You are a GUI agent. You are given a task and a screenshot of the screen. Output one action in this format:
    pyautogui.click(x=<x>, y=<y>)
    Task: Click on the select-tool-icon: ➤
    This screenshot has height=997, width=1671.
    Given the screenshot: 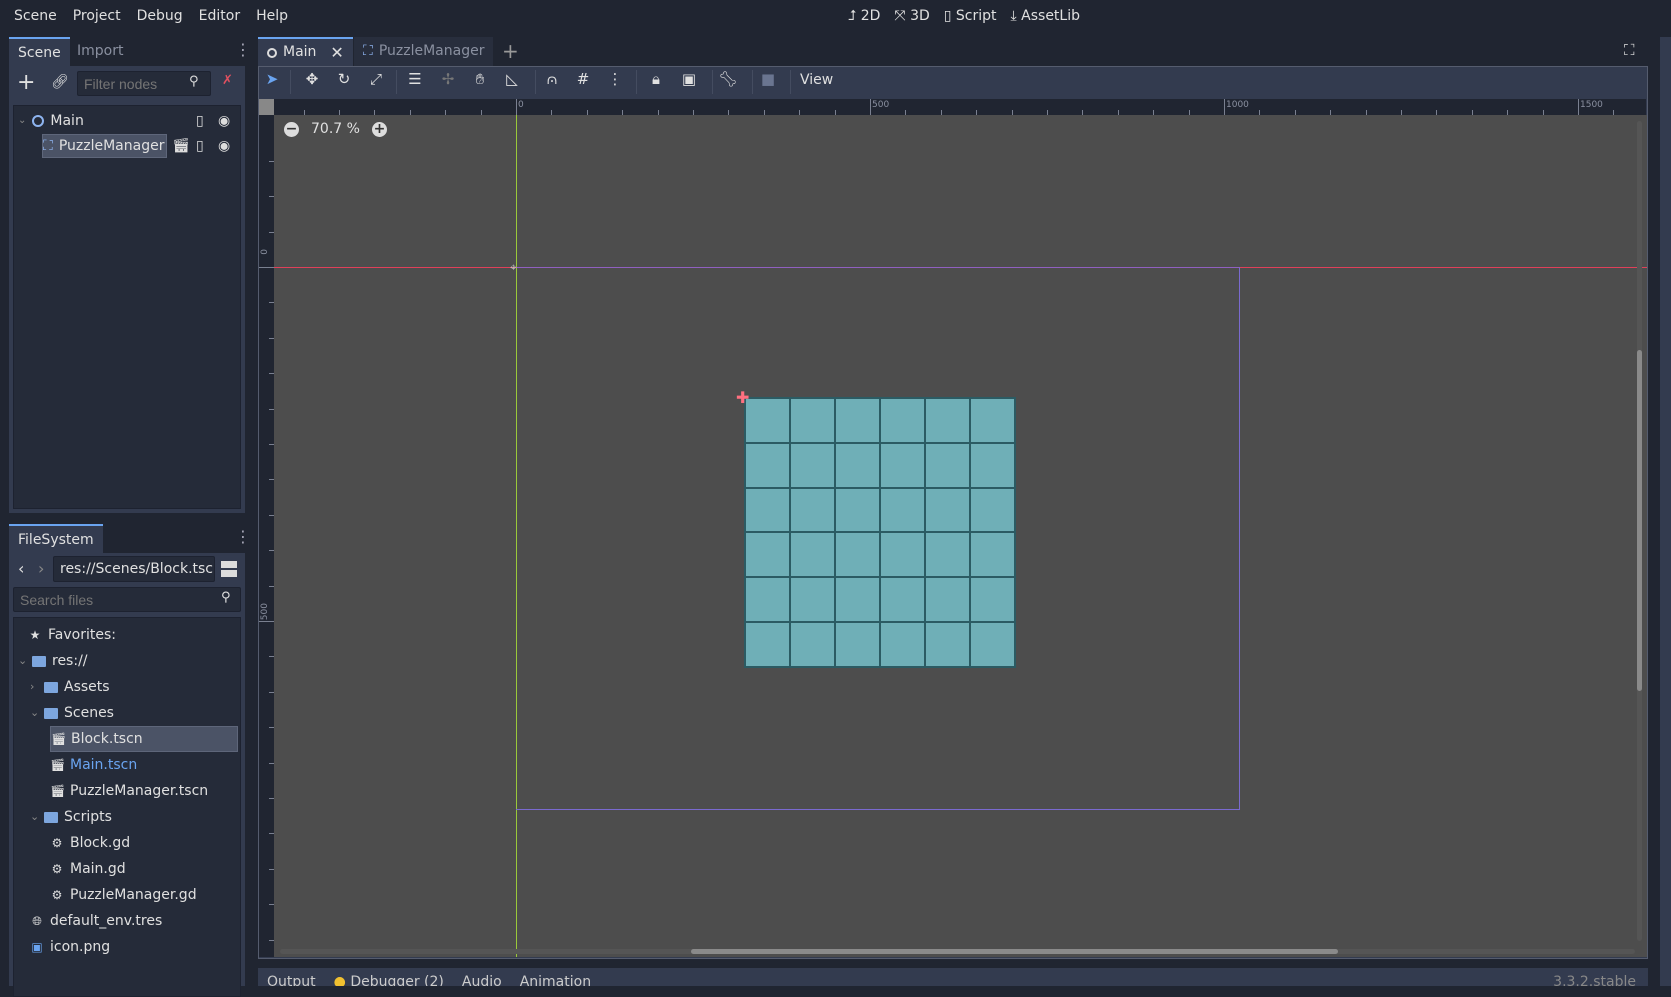 What is the action you would take?
    pyautogui.click(x=272, y=79)
    